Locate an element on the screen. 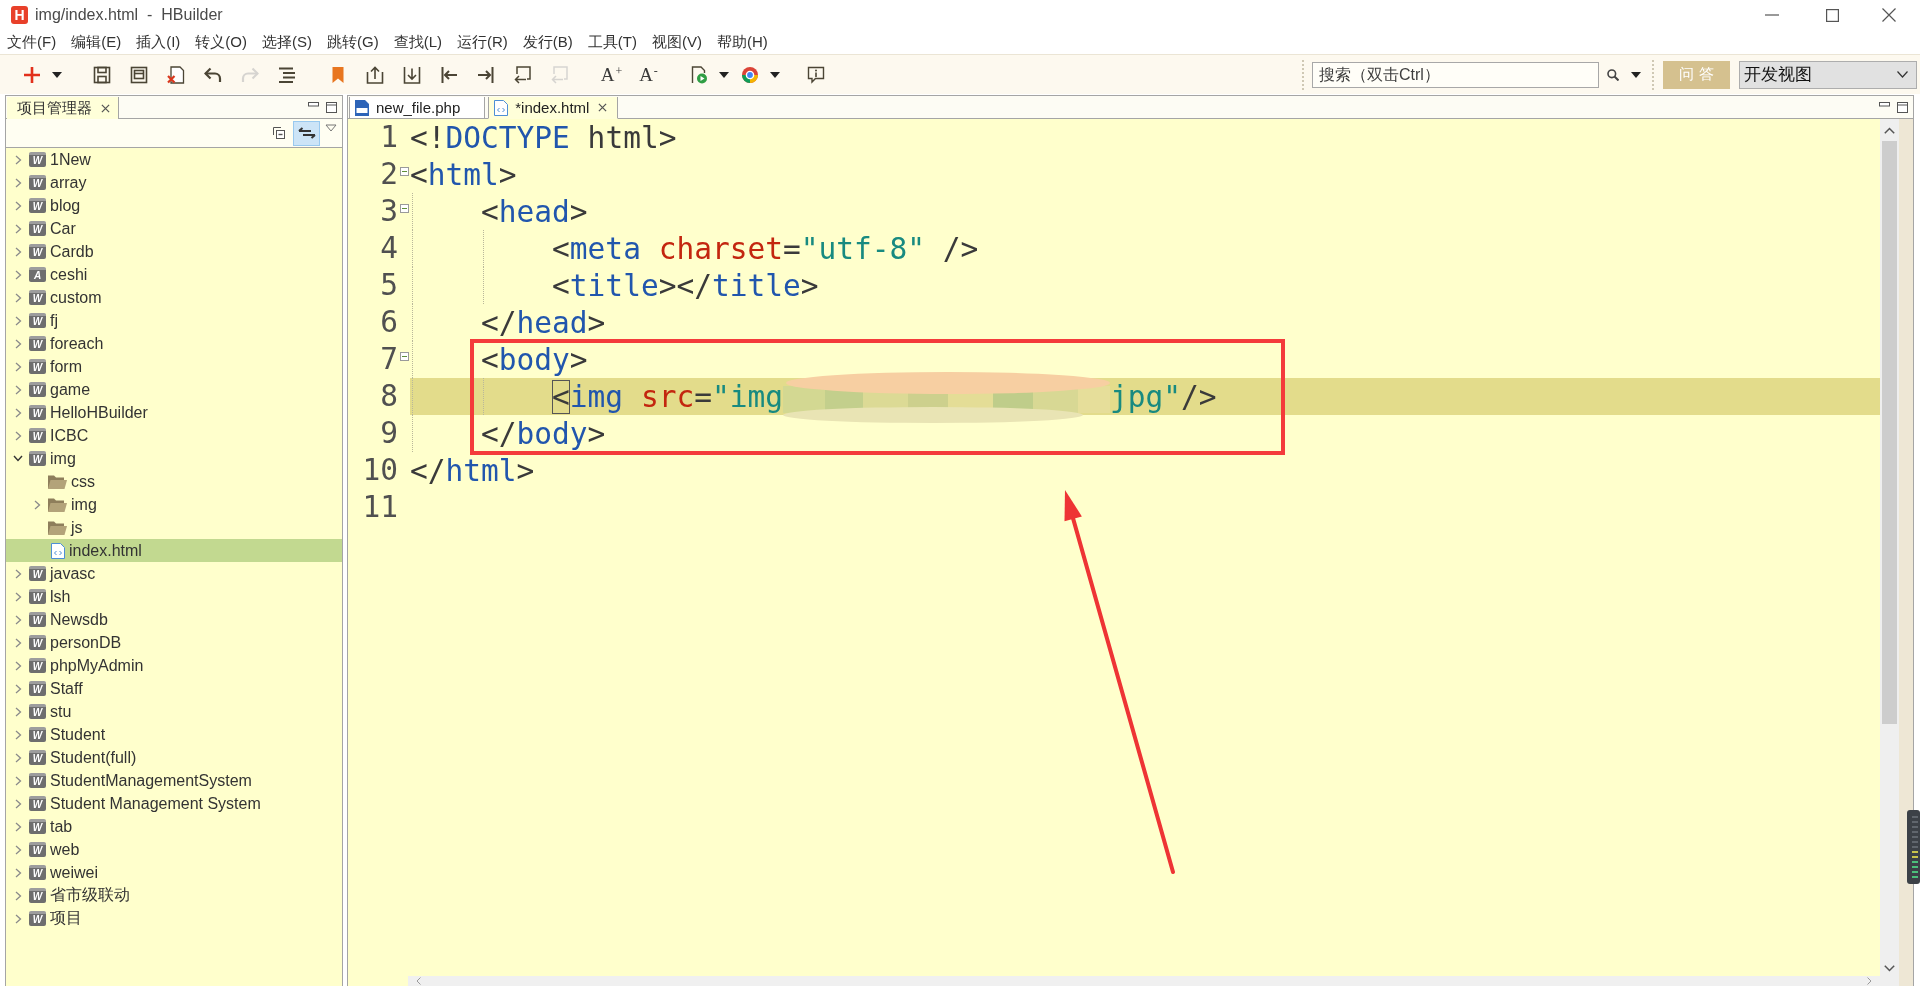 This screenshot has height=986, width=1920. tree-item: index.html is located at coordinates (174, 550).